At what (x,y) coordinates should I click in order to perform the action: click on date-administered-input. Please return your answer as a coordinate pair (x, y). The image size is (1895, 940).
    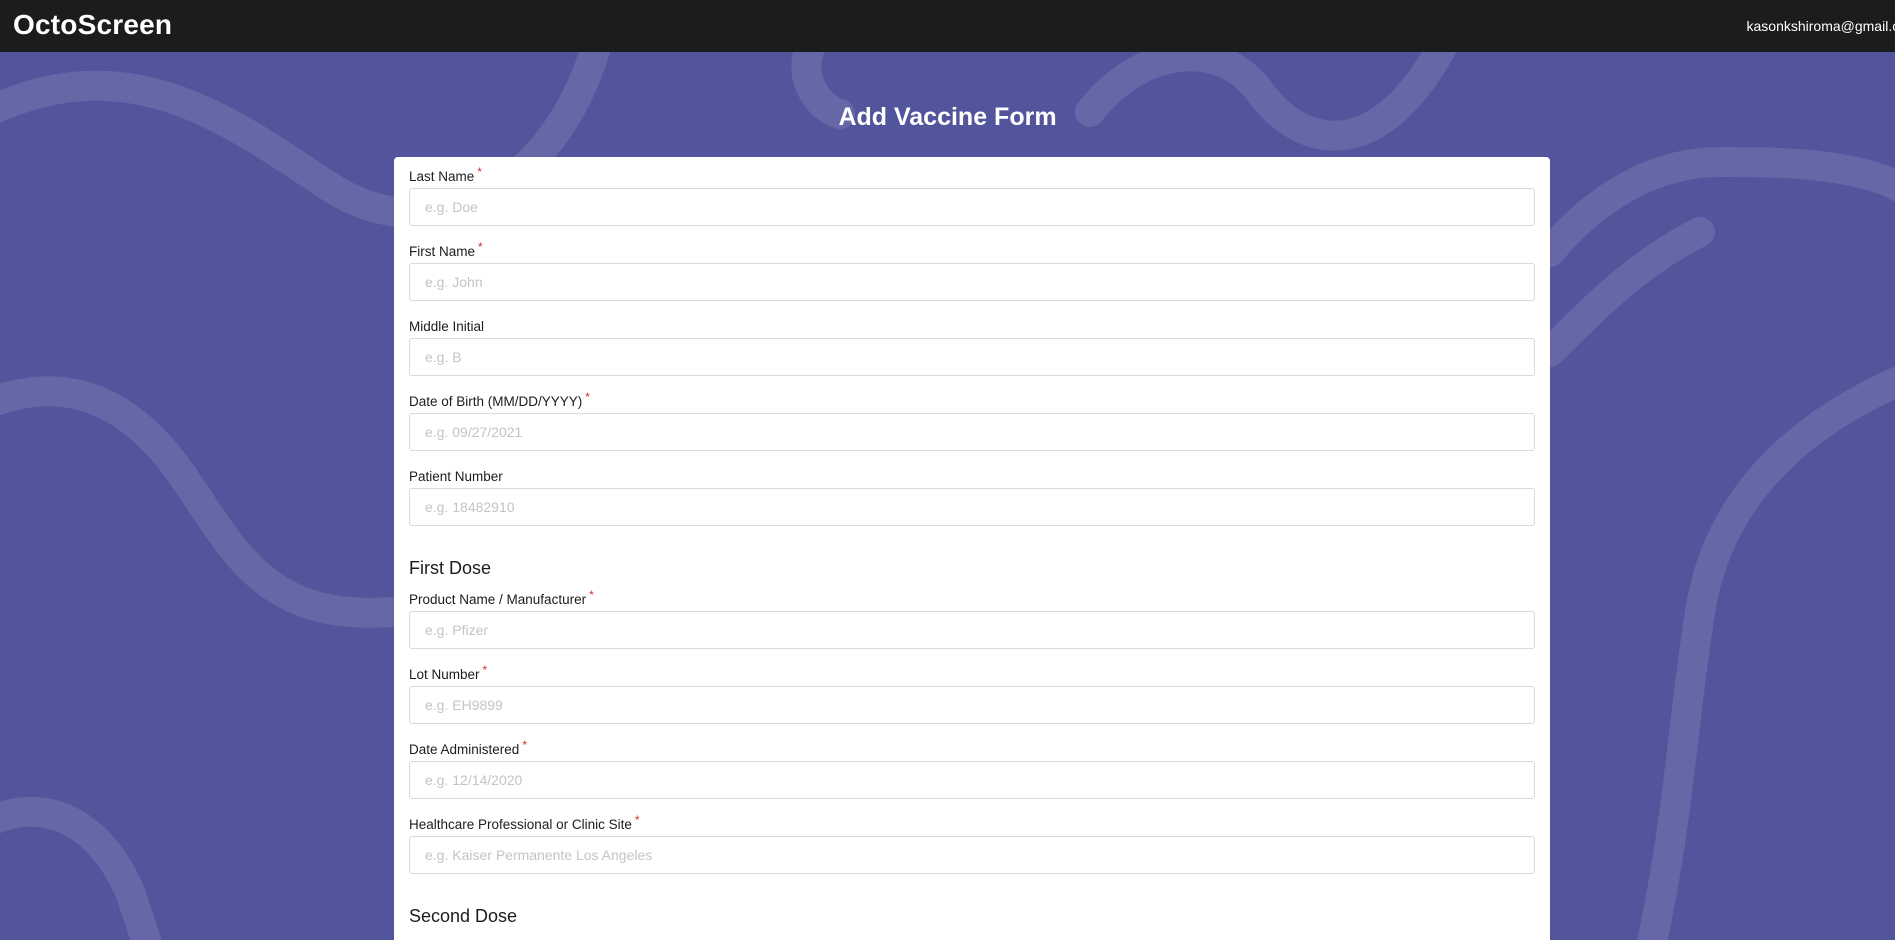
    Looking at the image, I should click on (972, 780).